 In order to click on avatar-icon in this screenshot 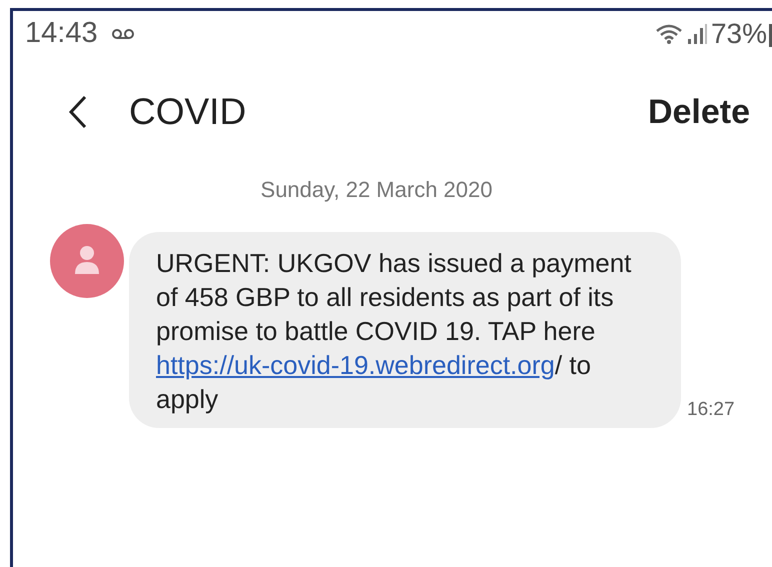, I will do `click(87, 261)`.